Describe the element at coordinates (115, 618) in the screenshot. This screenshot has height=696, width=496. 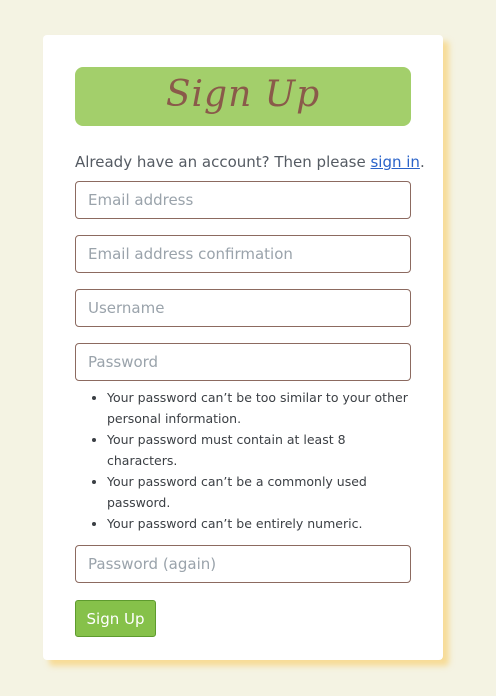
I see `signup-button: Sign Up` at that location.